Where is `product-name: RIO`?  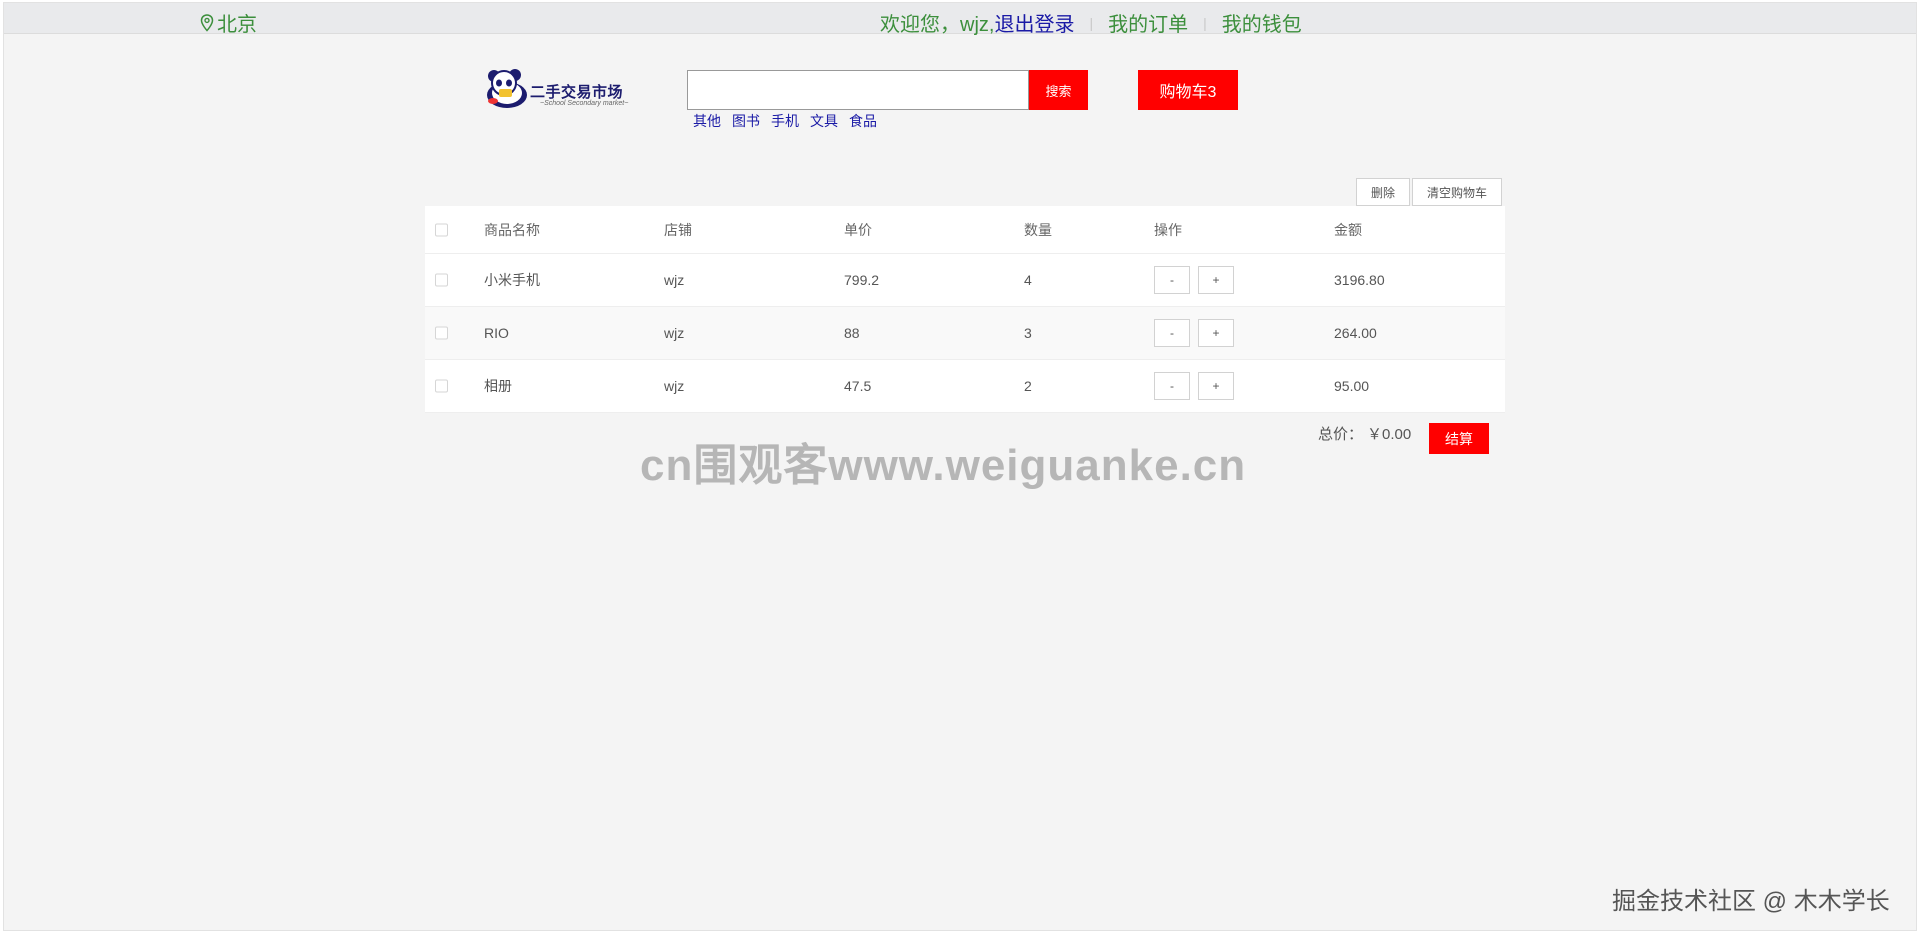
product-name: RIO is located at coordinates (496, 333).